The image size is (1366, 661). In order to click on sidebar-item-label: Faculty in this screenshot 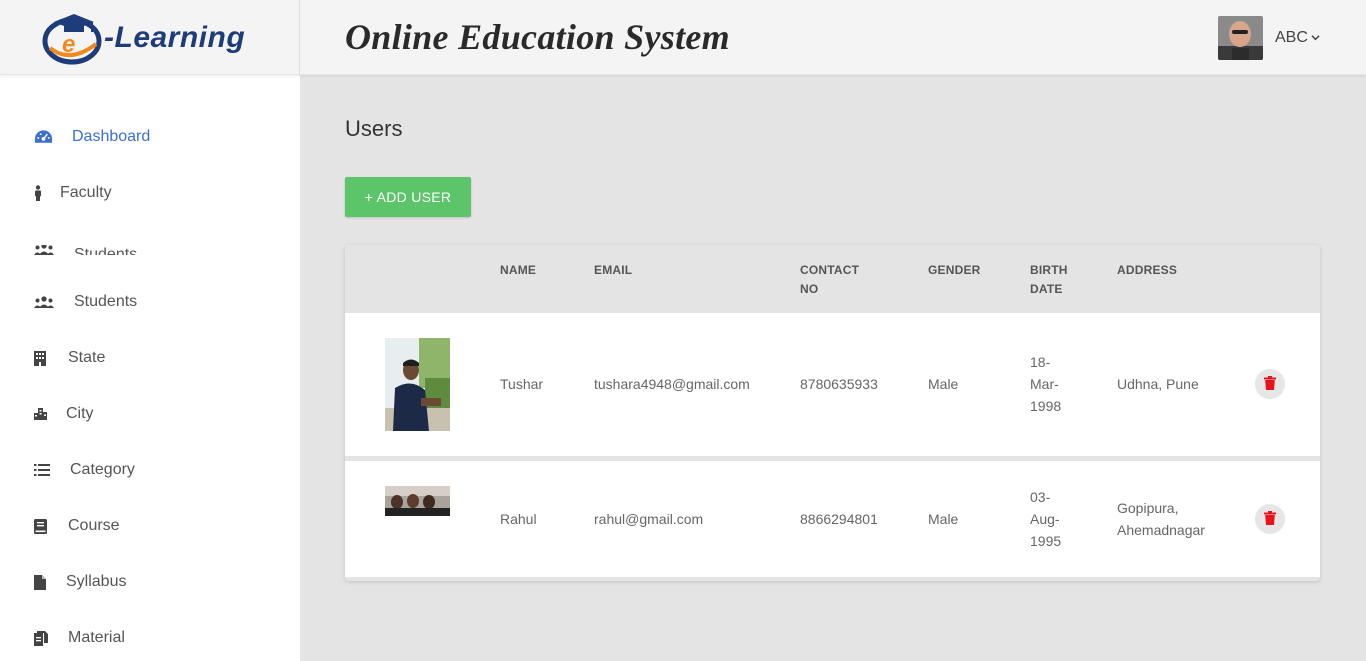, I will do `click(86, 192)`.